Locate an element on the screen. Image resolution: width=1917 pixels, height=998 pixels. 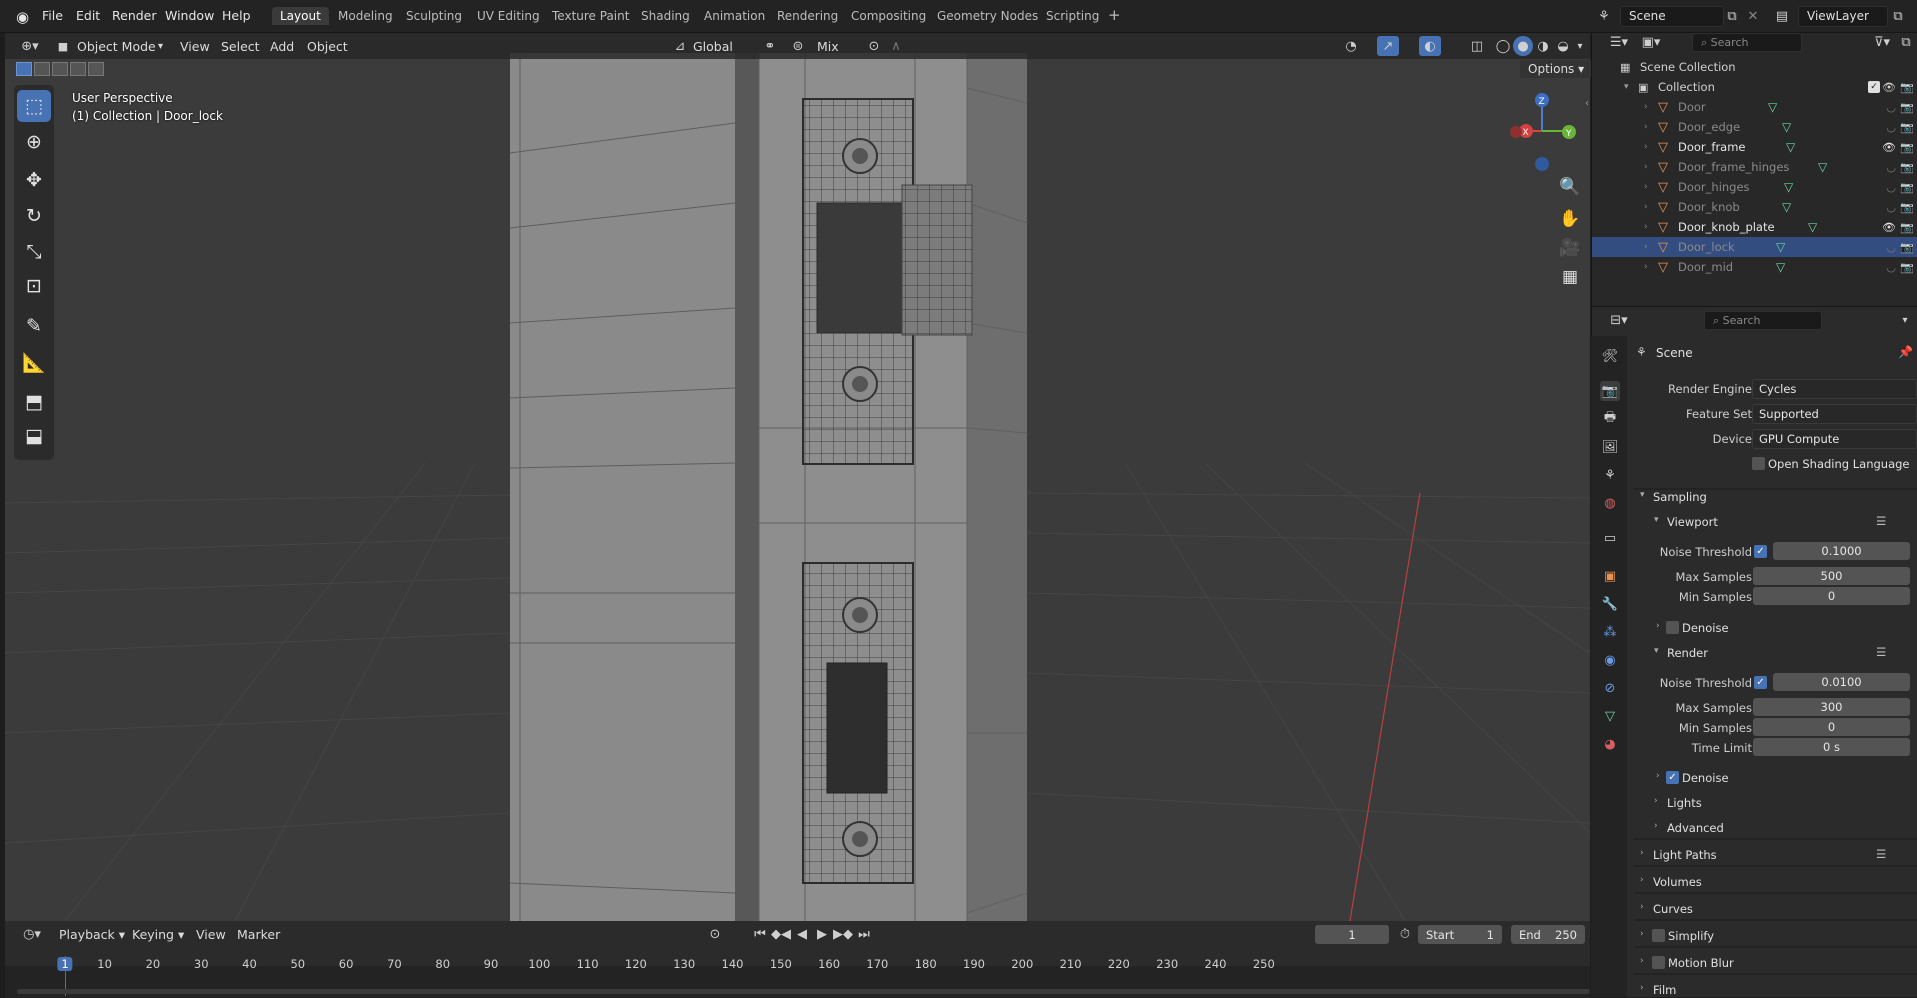
next-keyframe-icon: ▶◆ is located at coordinates (843, 934).